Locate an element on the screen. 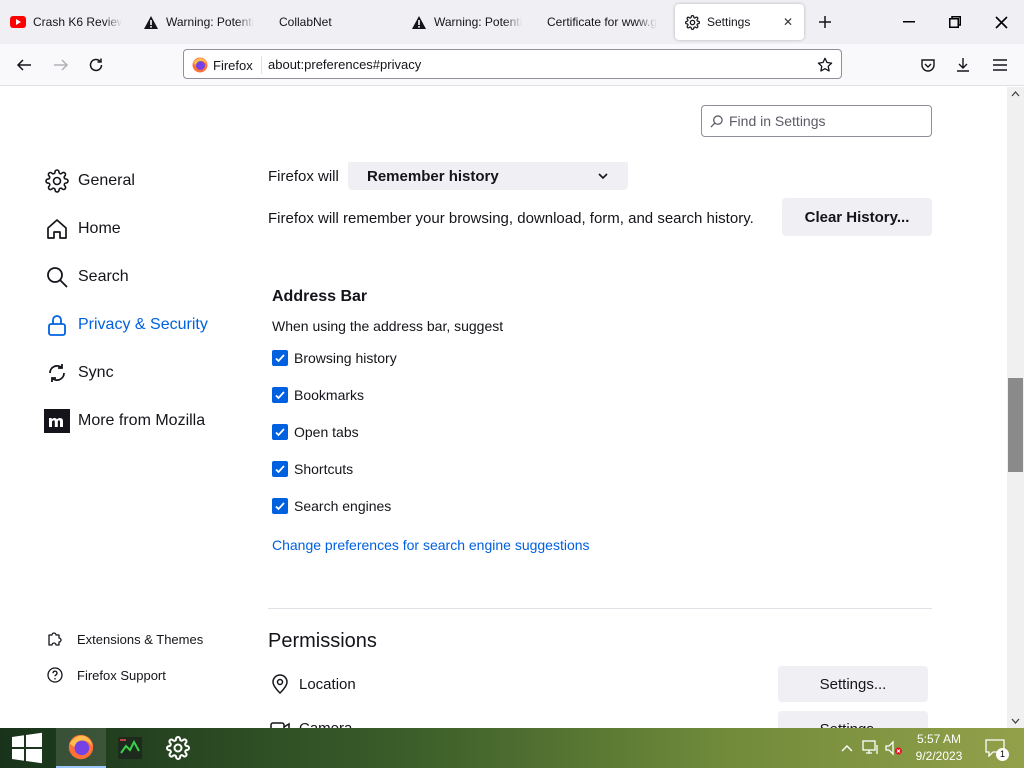 The width and height of the screenshot is (1024, 768). volume-muted-icon is located at coordinates (894, 748).